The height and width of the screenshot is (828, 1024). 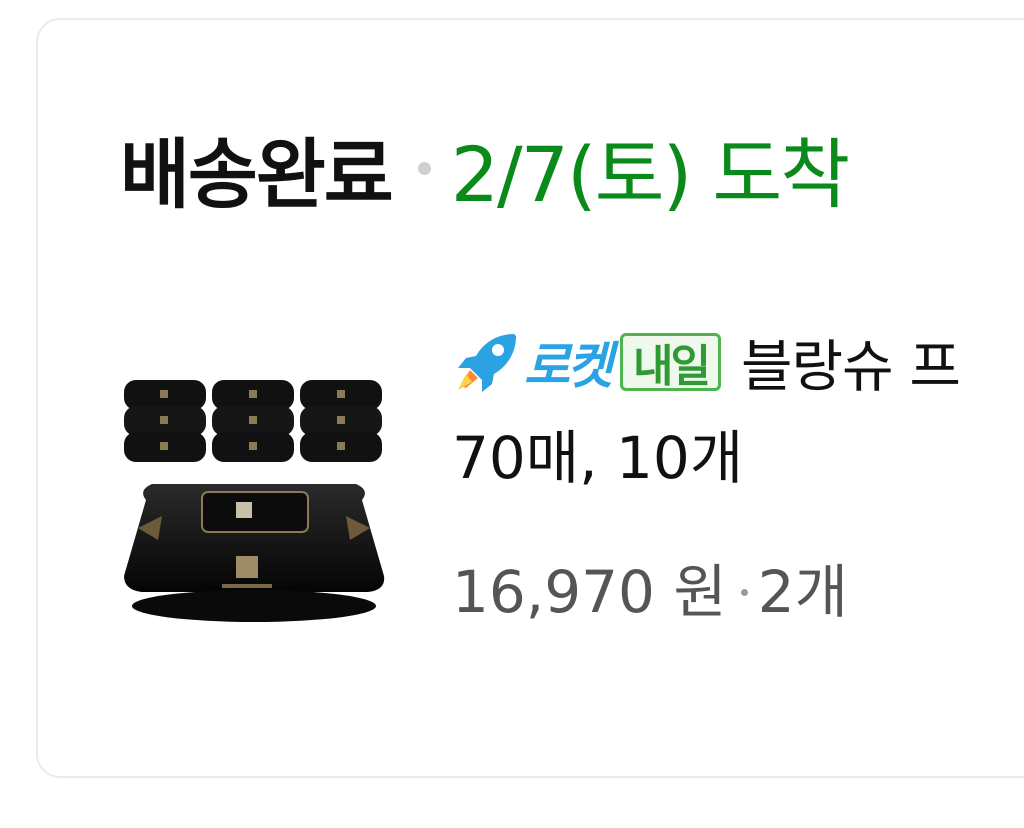 What do you see at coordinates (341, 421) in the screenshot?
I see `small-pack-stack-right` at bounding box center [341, 421].